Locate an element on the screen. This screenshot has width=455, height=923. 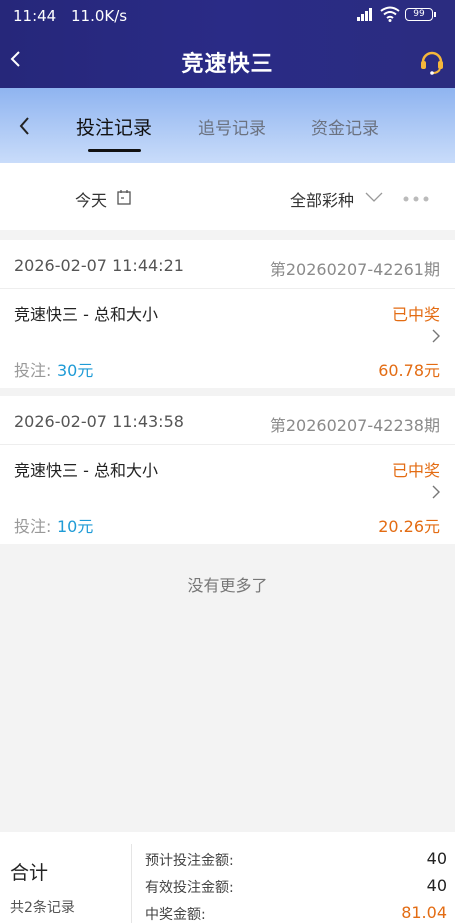
filter-bar: 今天 全部彩种 is located at coordinates (227, 196).